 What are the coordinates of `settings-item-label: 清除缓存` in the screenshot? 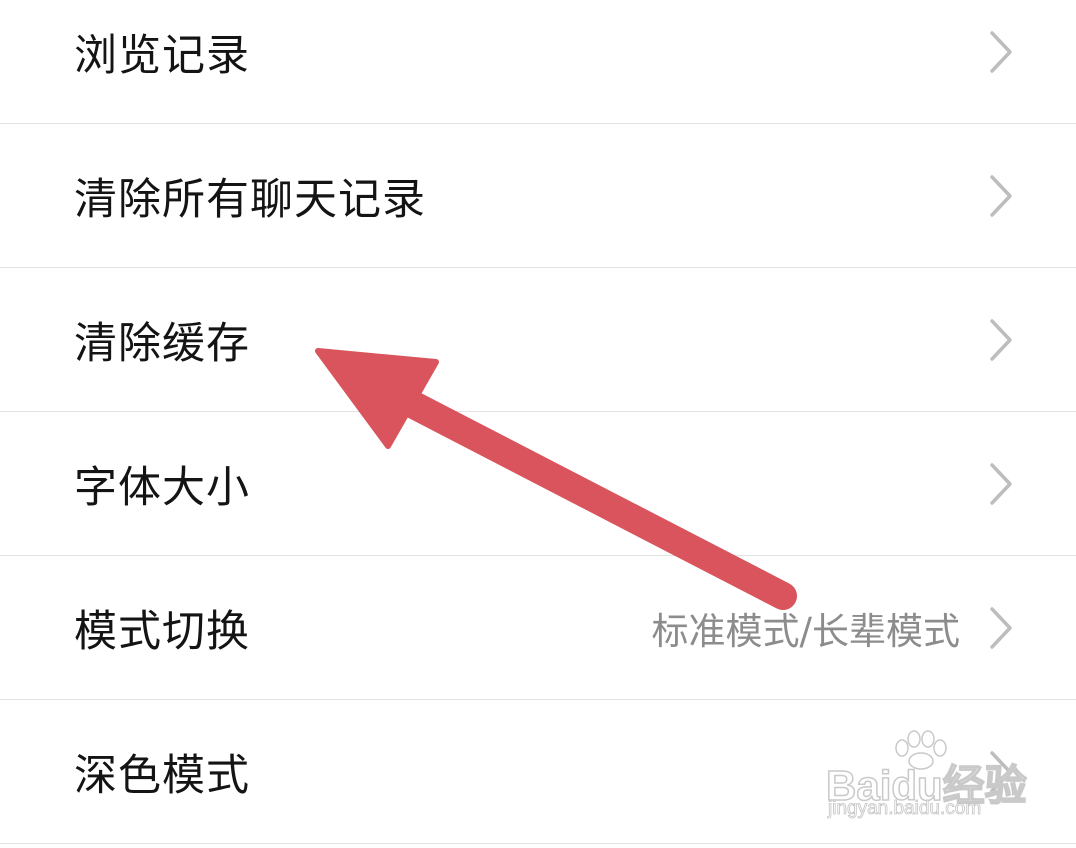 It's located at (162, 344).